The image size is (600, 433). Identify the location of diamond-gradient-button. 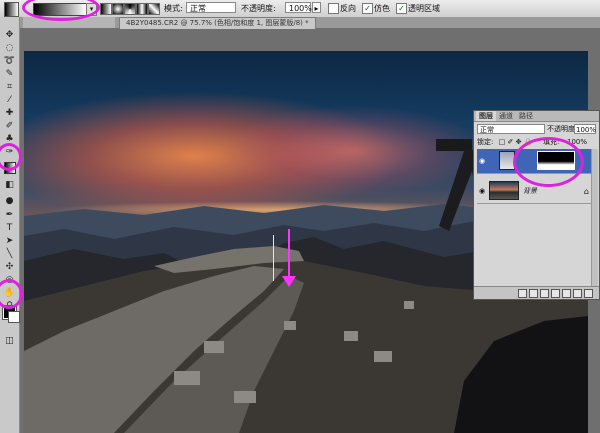
(154, 9).